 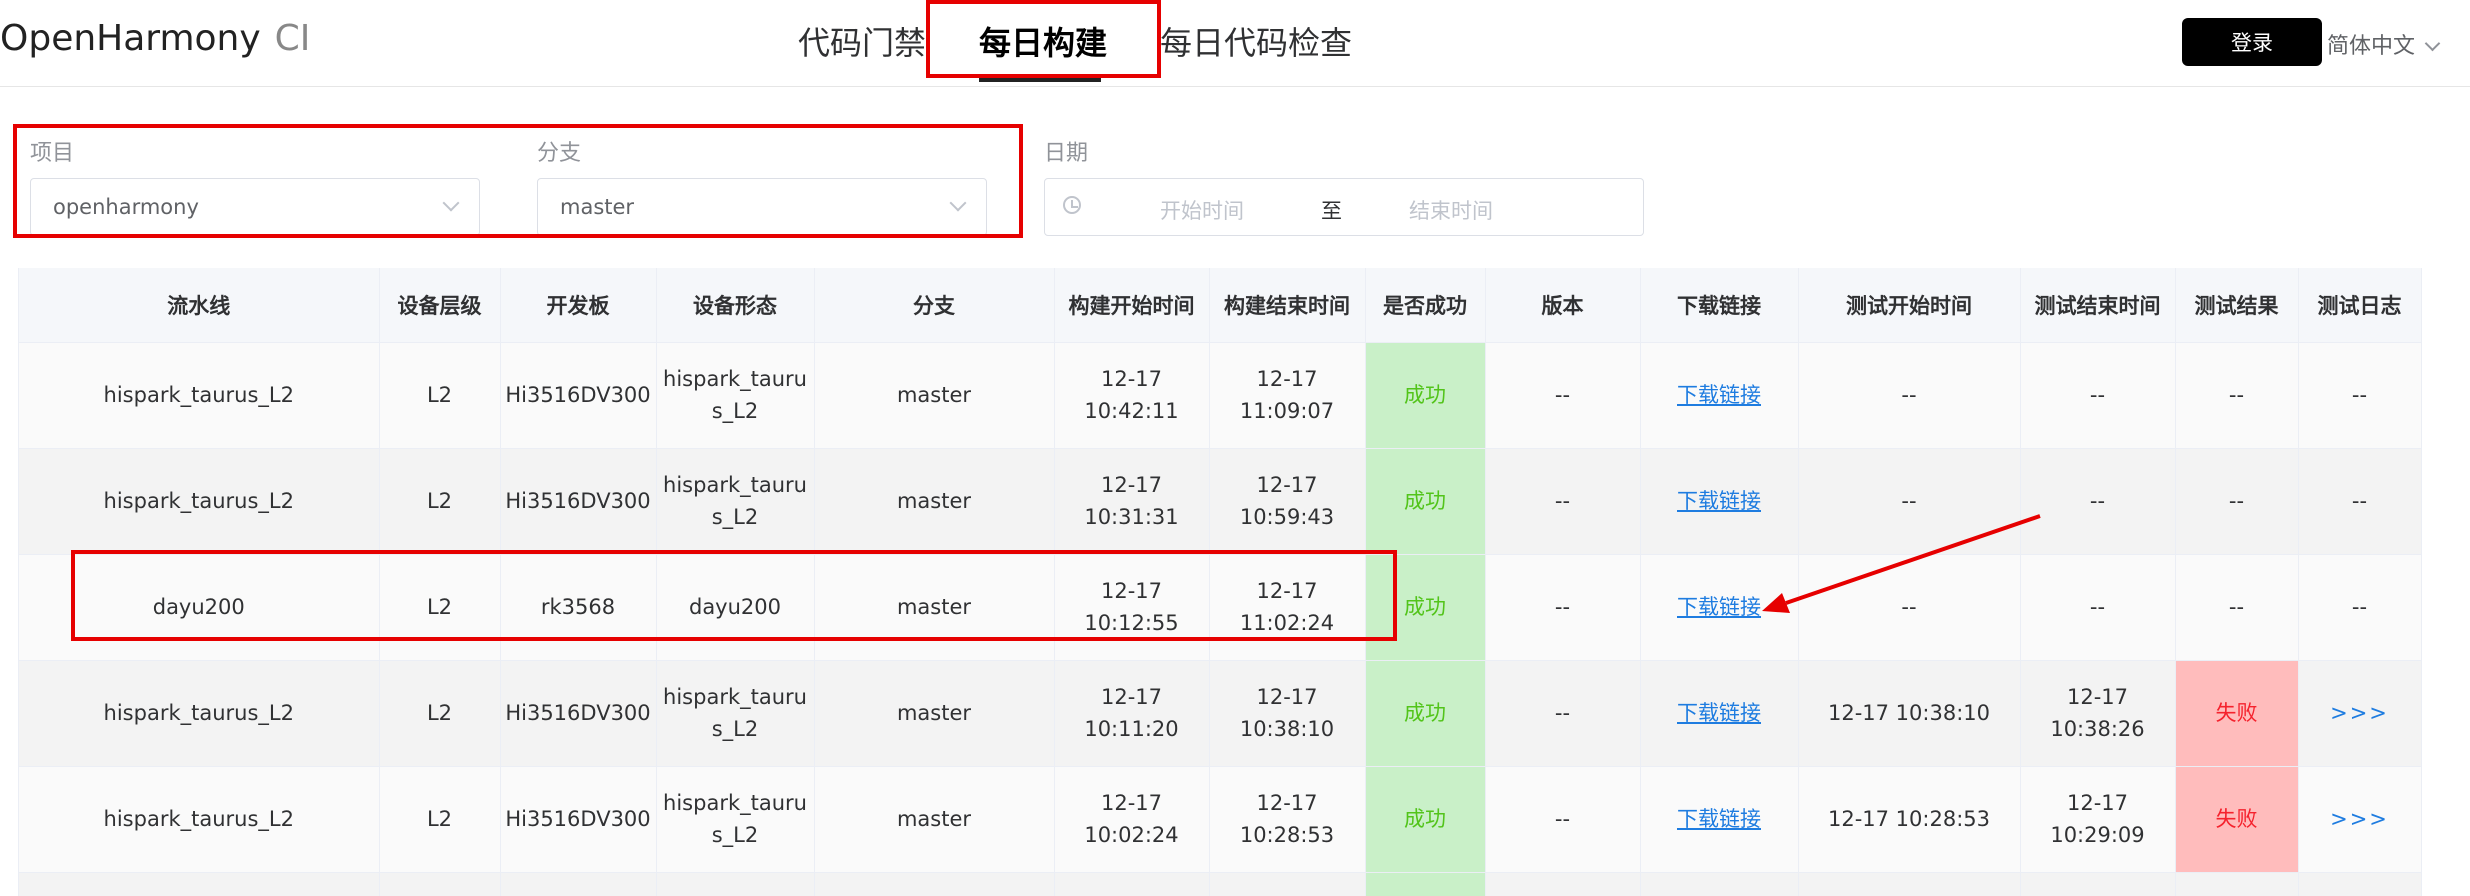 I want to click on active-tab-indicator, so click(x=1040, y=80).